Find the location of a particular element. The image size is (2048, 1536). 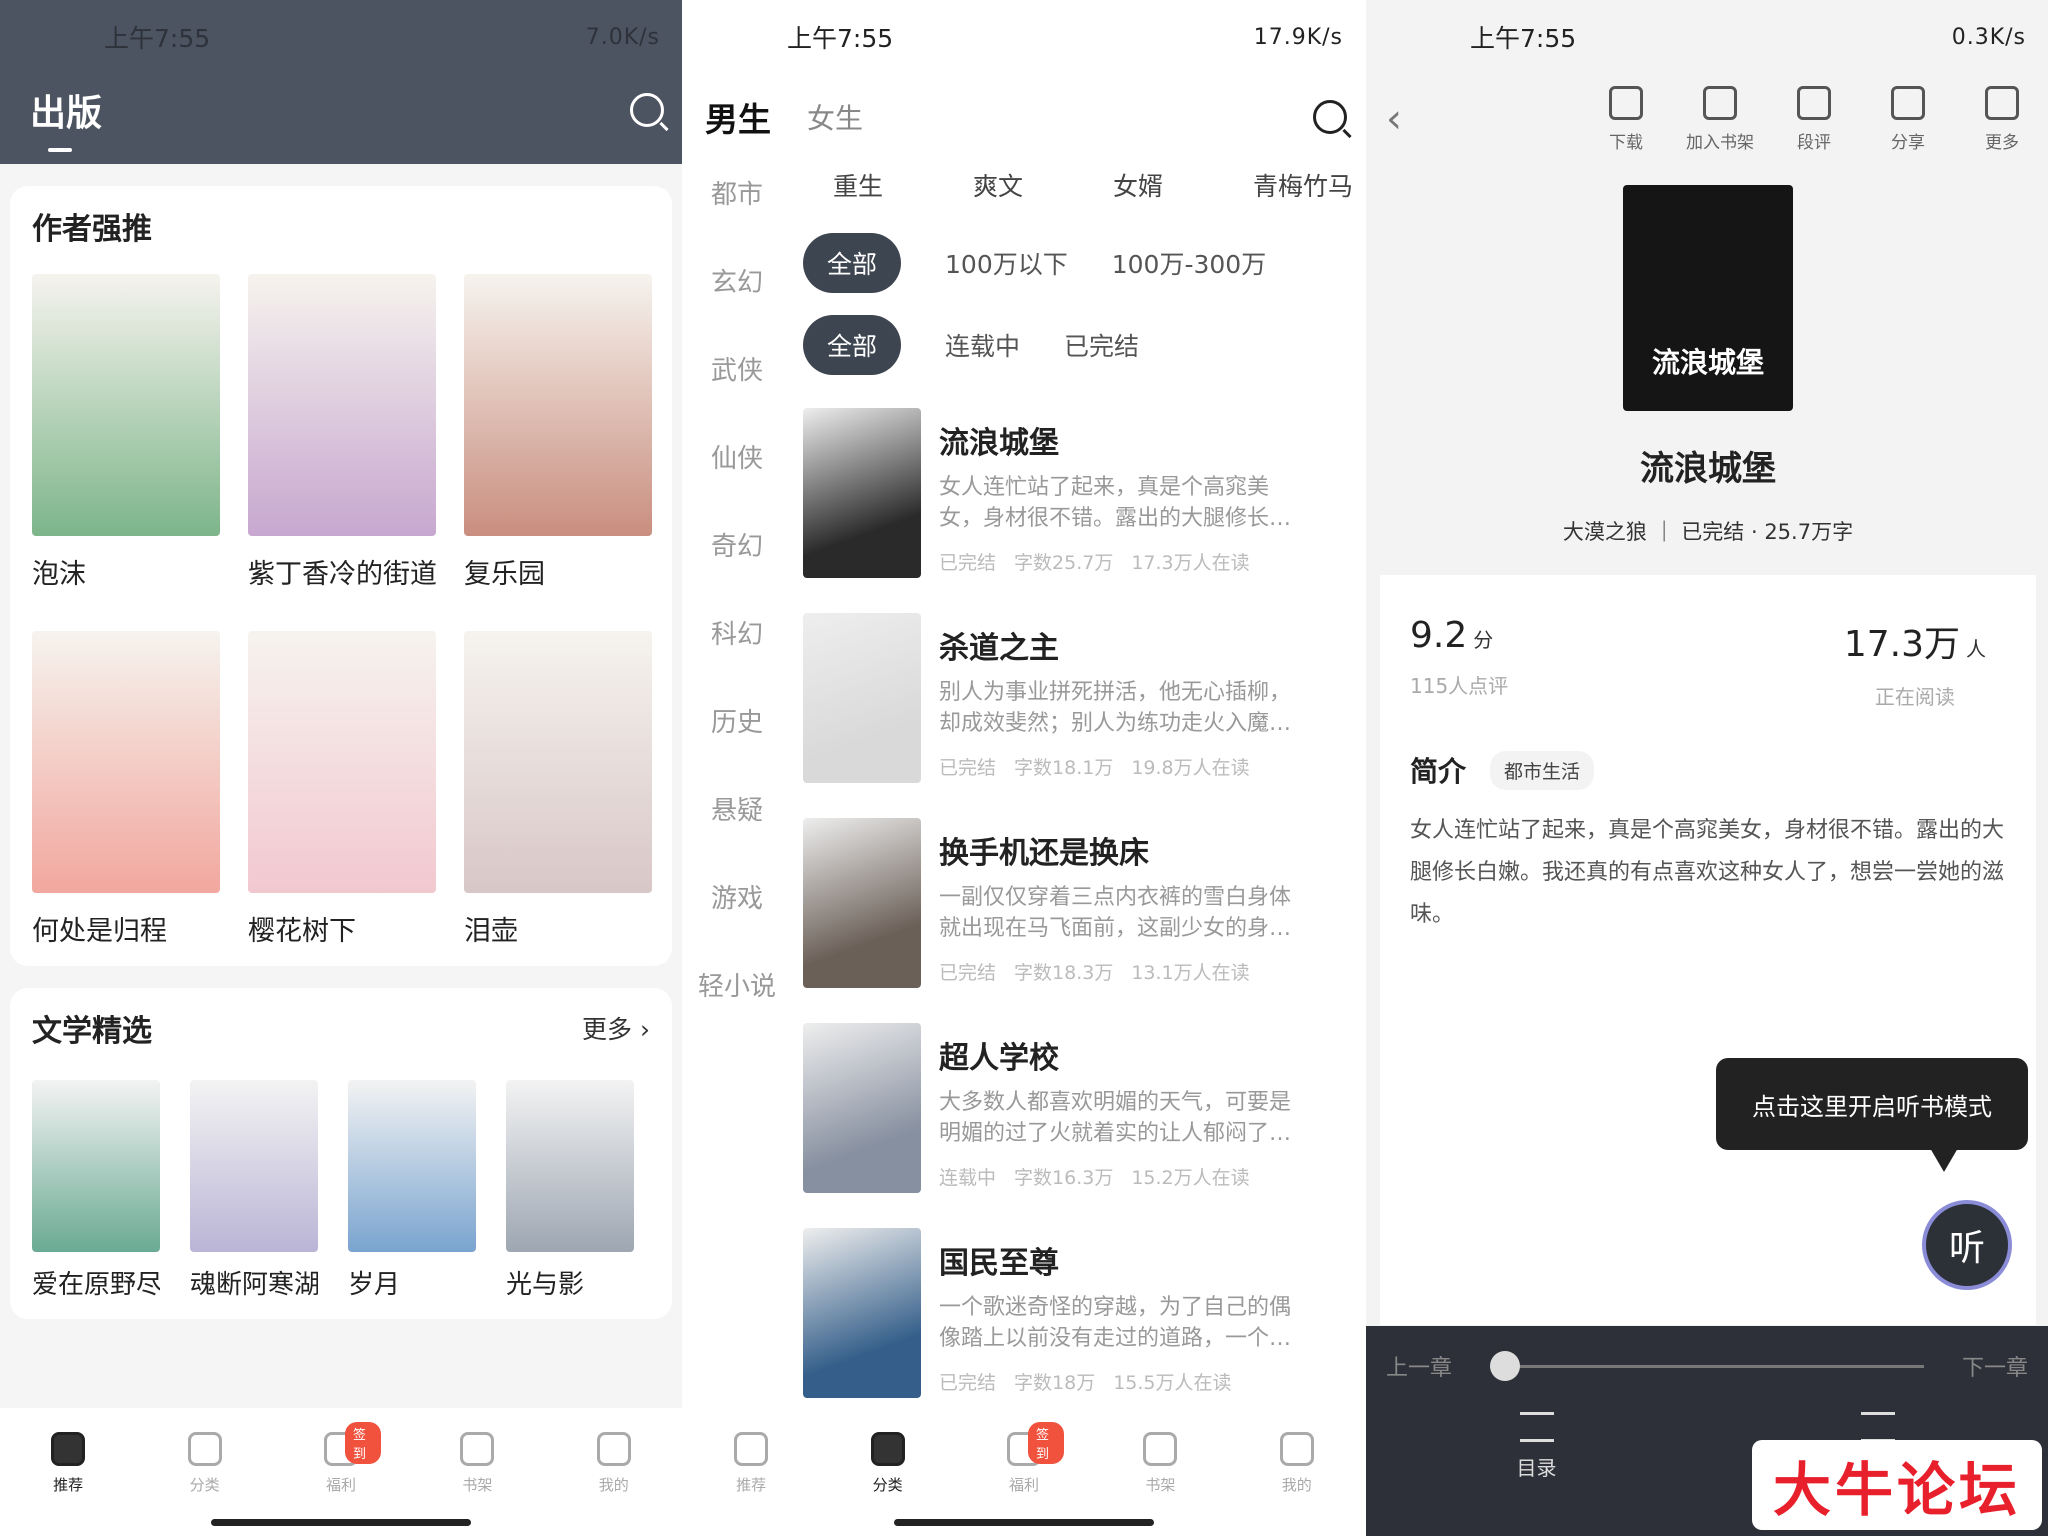

book-title: 泪壶 is located at coordinates (558, 928).